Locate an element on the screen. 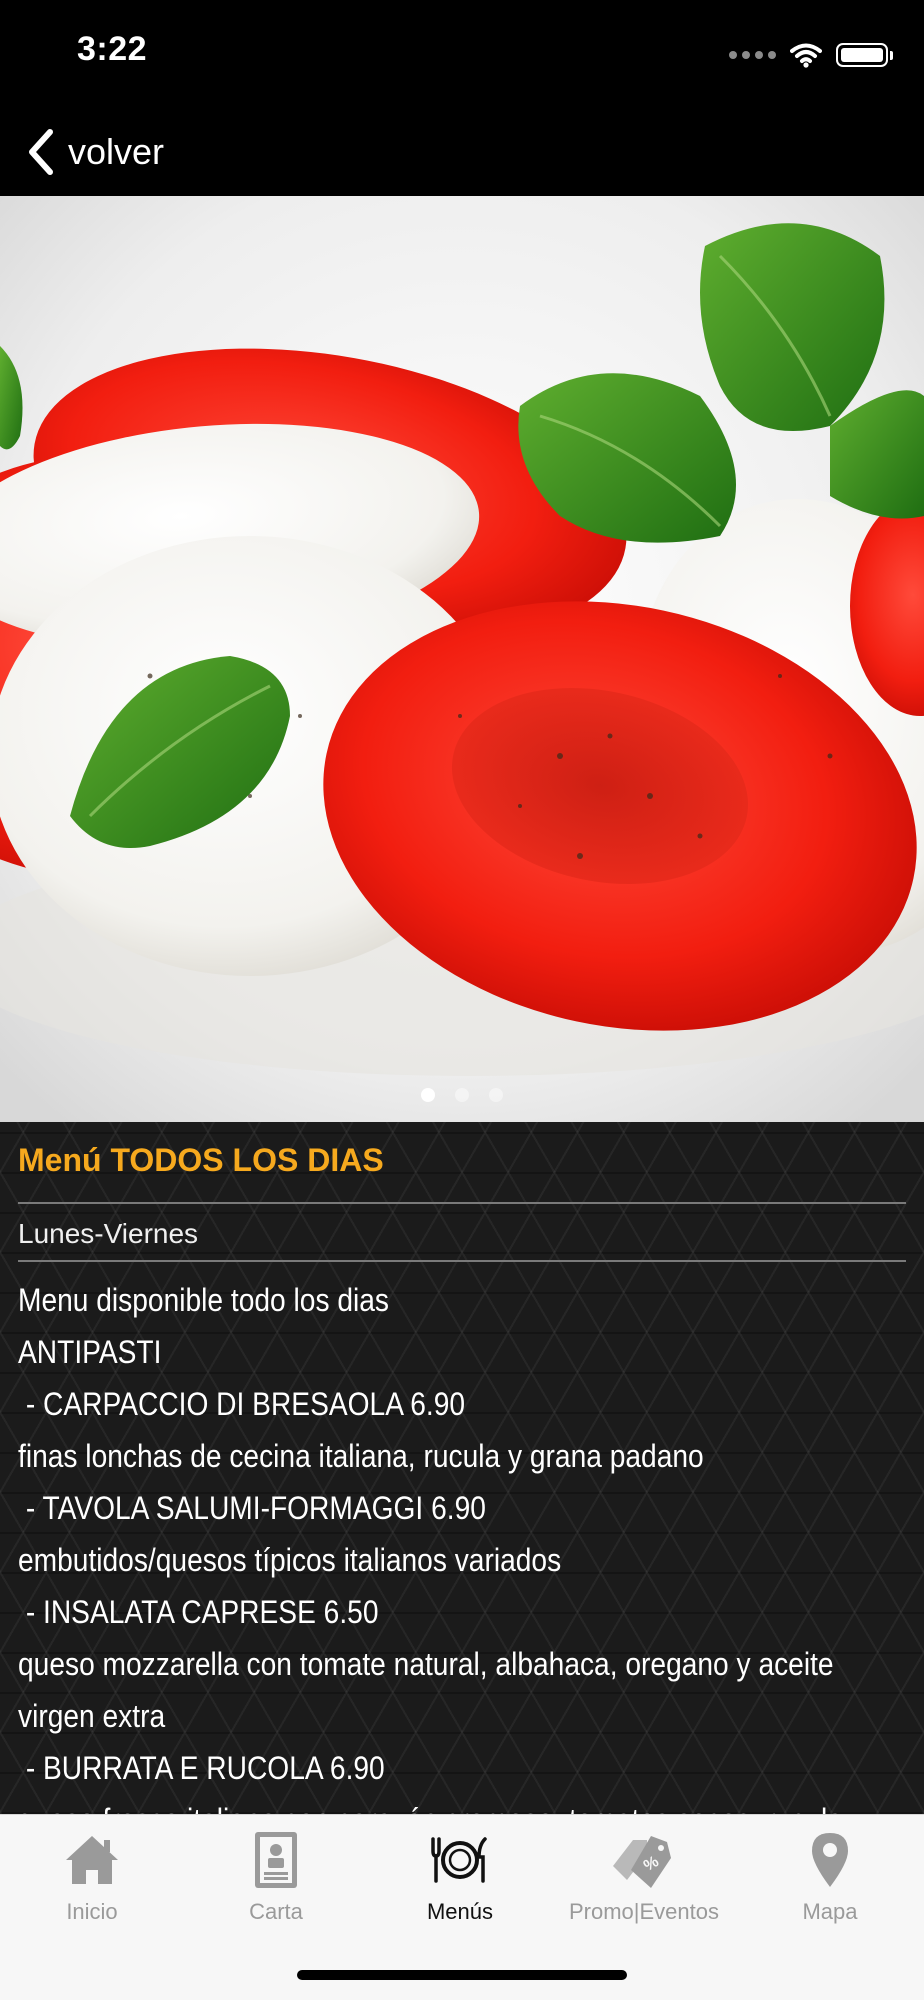 Image resolution: width=924 pixels, height=2000 pixels. tab-inicio: Inicio is located at coordinates (92, 1884).